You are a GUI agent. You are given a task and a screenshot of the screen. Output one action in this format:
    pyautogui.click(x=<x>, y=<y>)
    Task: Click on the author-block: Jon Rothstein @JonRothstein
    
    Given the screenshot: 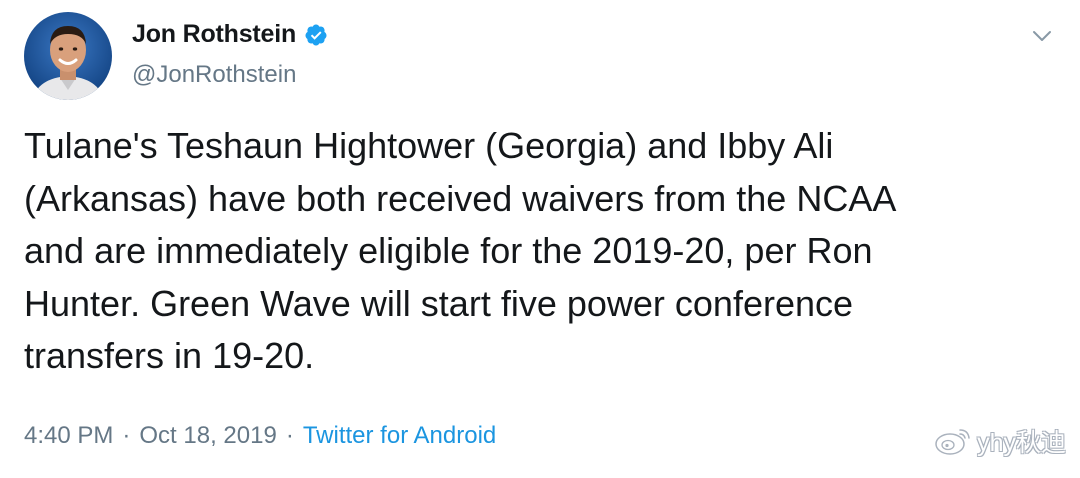 What is the action you would take?
    pyautogui.click(x=230, y=54)
    